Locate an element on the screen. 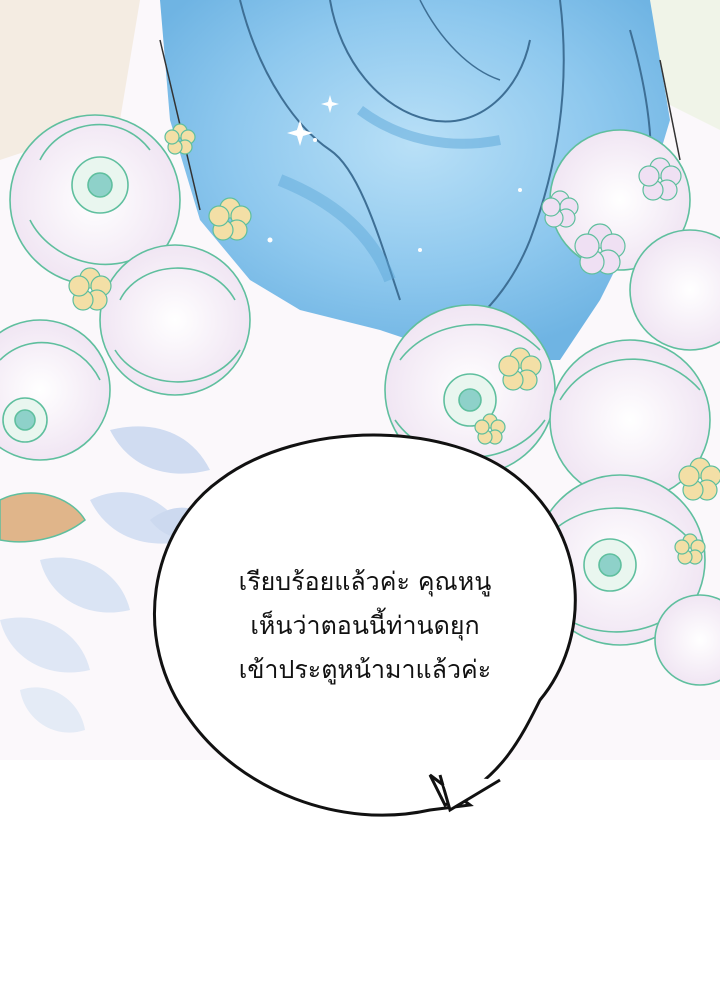 This screenshot has width=720, height=1007. dialogue-line: เห็นว่าตอนนี้ท่านดยุก is located at coordinates (365, 625).